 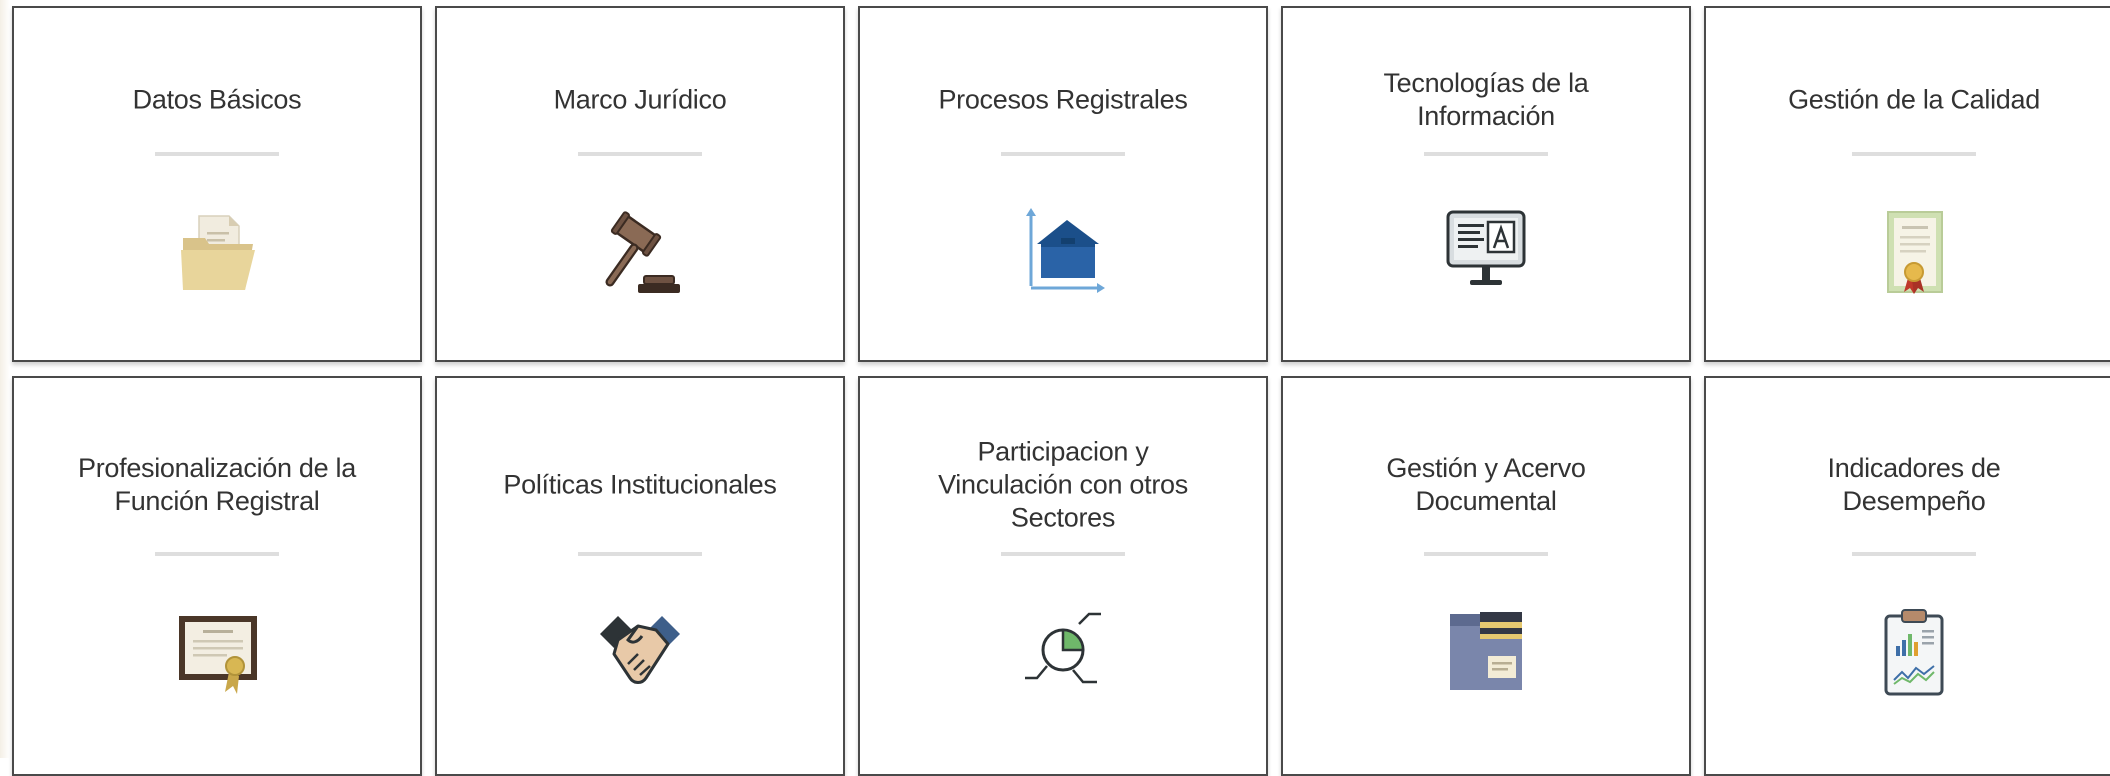 What do you see at coordinates (1907, 184) in the screenshot?
I see `card-gestion-calidad: Gestión de la Calidad` at bounding box center [1907, 184].